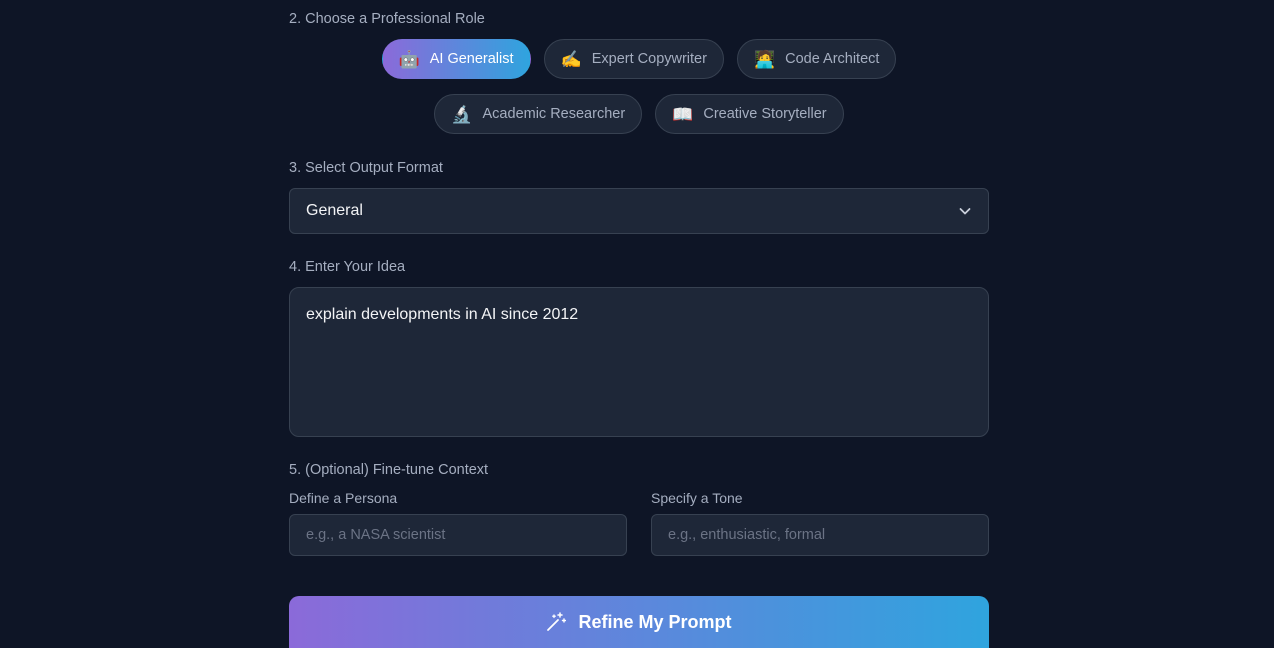  What do you see at coordinates (764, 59) in the screenshot?
I see `technologist-icon: 🧑‍💻` at bounding box center [764, 59].